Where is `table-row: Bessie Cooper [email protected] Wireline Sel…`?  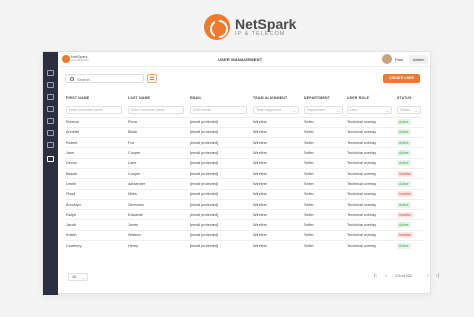 table-row: Bessie Cooper [email protected] Wireline Sel… is located at coordinates (244, 173).